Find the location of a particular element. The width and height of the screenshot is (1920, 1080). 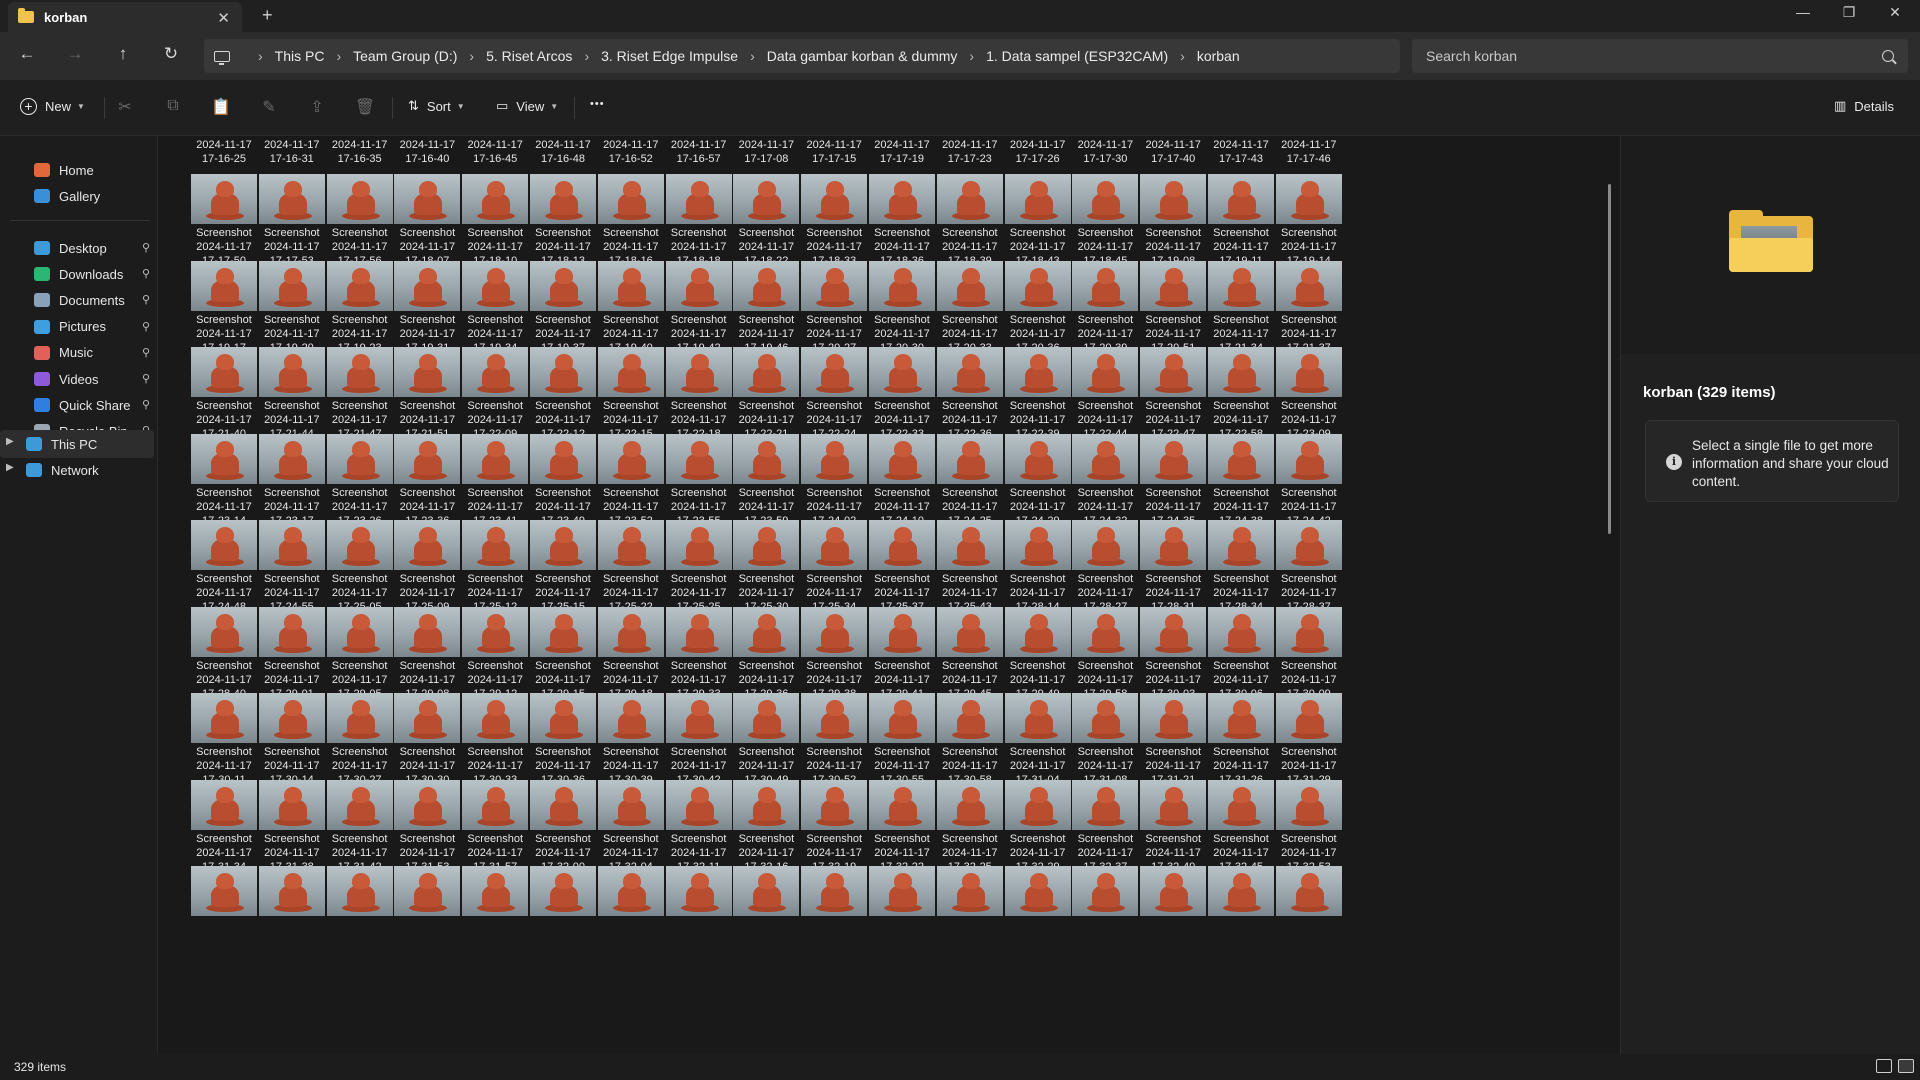

new-button: + New ▼ is located at coordinates (52, 106).